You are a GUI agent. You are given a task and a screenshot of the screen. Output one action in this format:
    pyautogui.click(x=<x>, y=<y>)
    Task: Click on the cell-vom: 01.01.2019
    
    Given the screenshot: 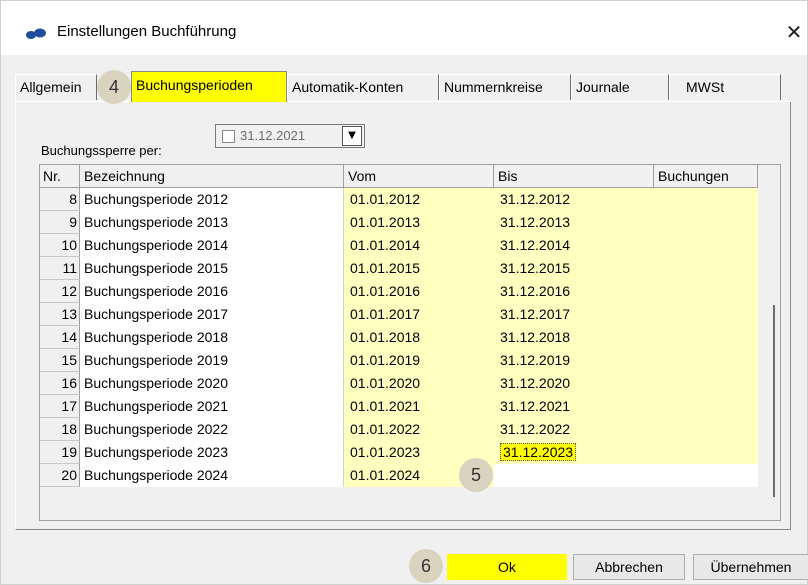 What is the action you would take?
    pyautogui.click(x=419, y=360)
    